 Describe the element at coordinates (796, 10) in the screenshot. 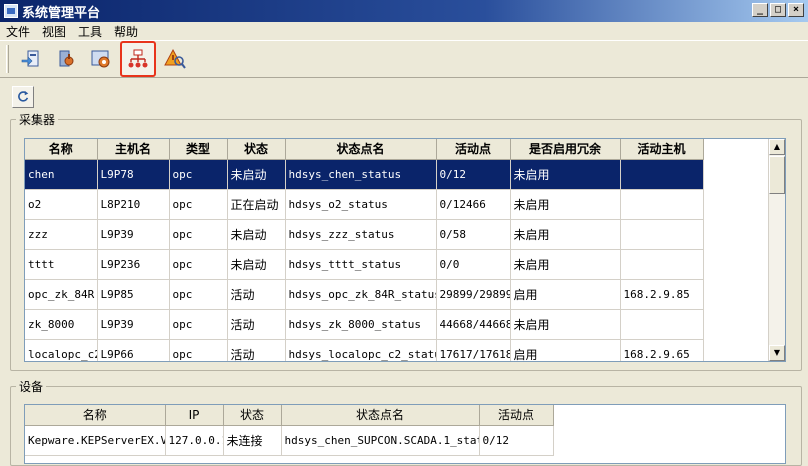

I see `close-button: ×` at that location.